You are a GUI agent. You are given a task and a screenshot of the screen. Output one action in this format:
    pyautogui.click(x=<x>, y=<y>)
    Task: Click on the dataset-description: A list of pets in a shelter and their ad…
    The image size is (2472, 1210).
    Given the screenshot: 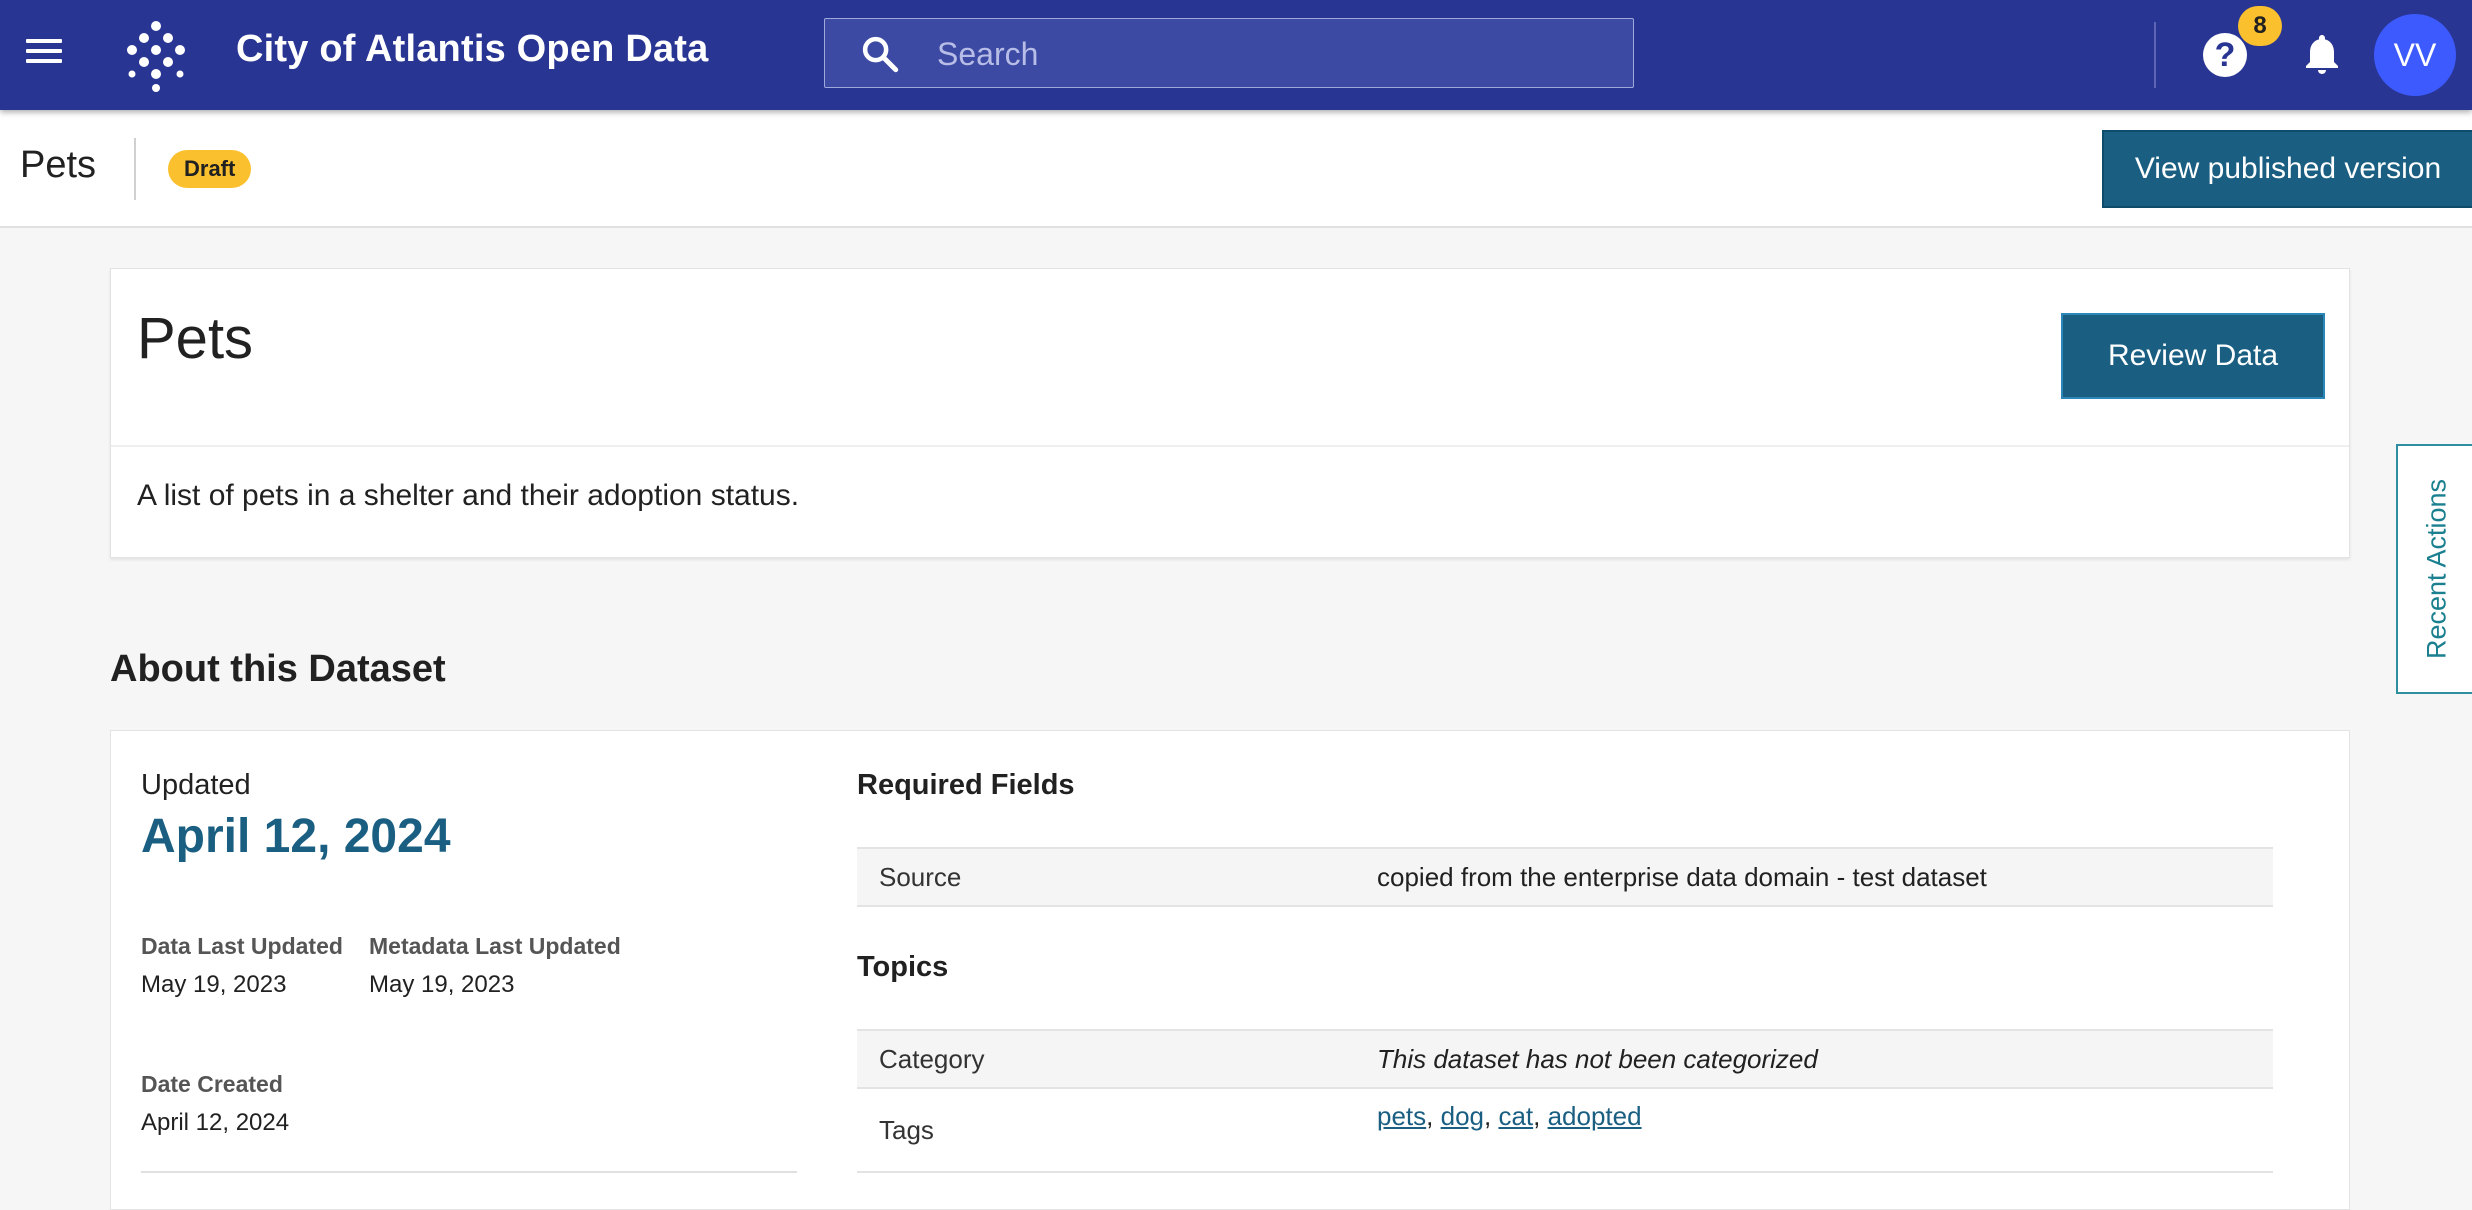 What is the action you would take?
    pyautogui.click(x=468, y=495)
    